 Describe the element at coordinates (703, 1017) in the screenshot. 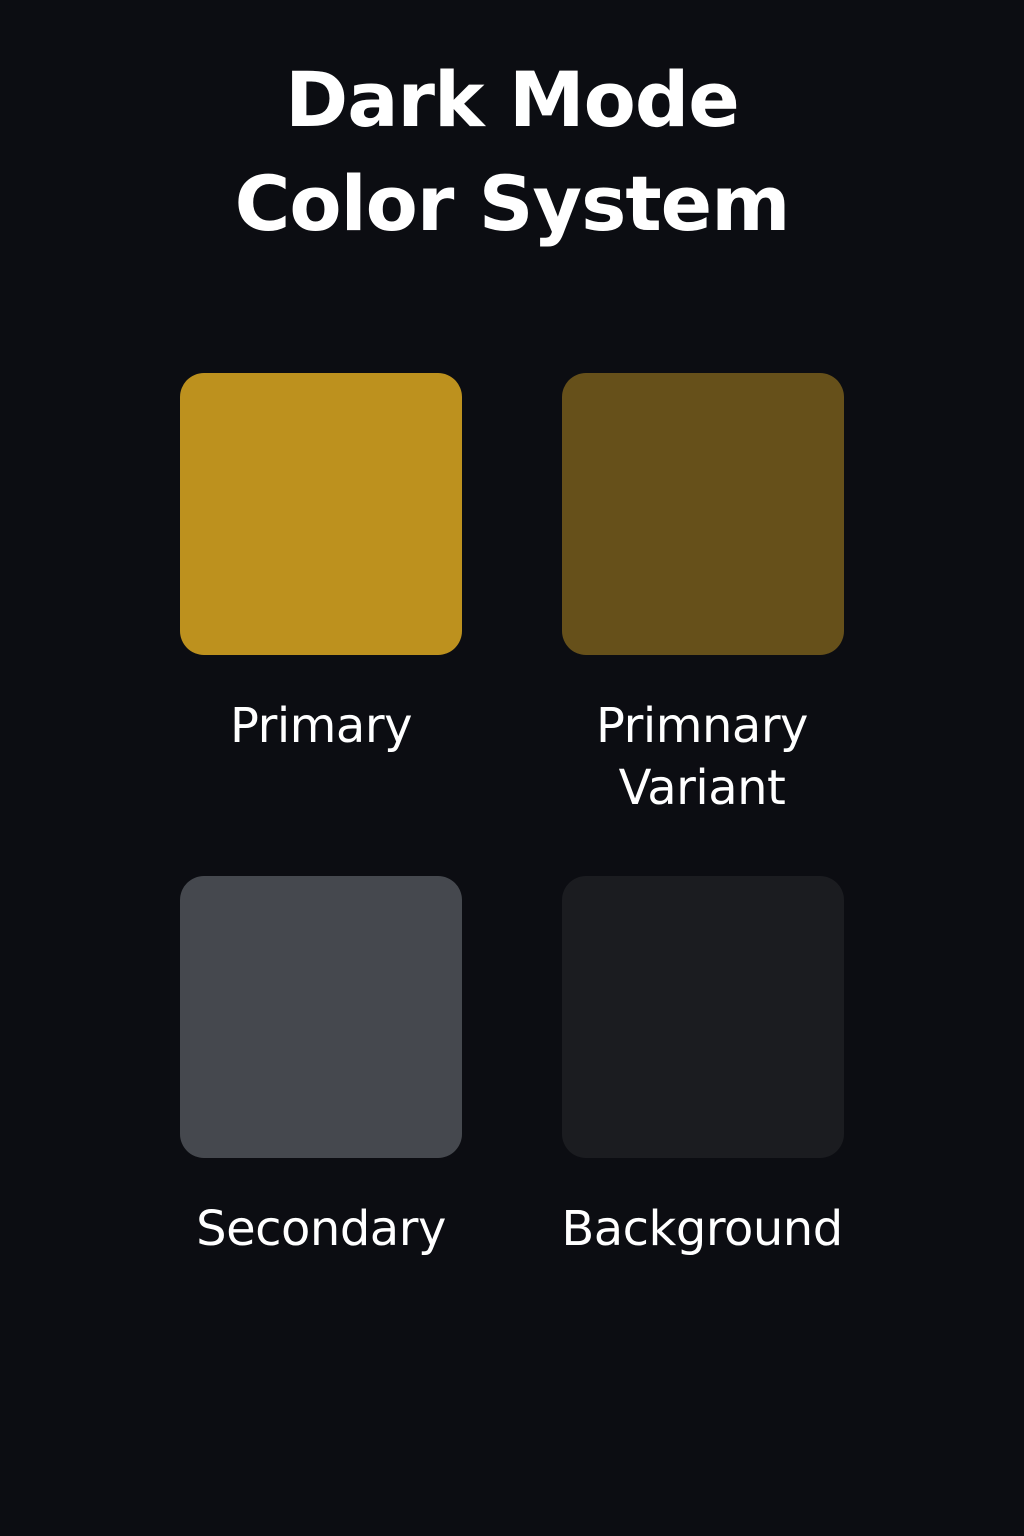

I see `background-swatch` at that location.